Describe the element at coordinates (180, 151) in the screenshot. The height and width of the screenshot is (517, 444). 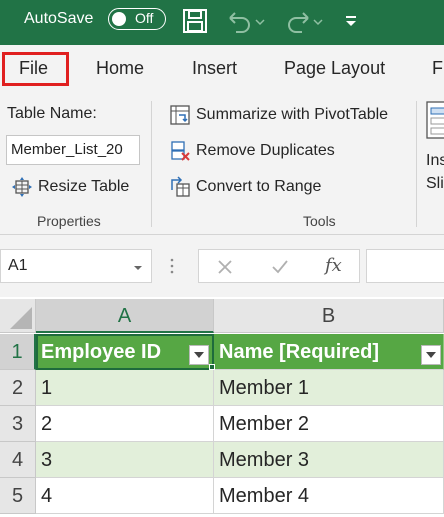
I see `remove-duplicates-icon` at that location.